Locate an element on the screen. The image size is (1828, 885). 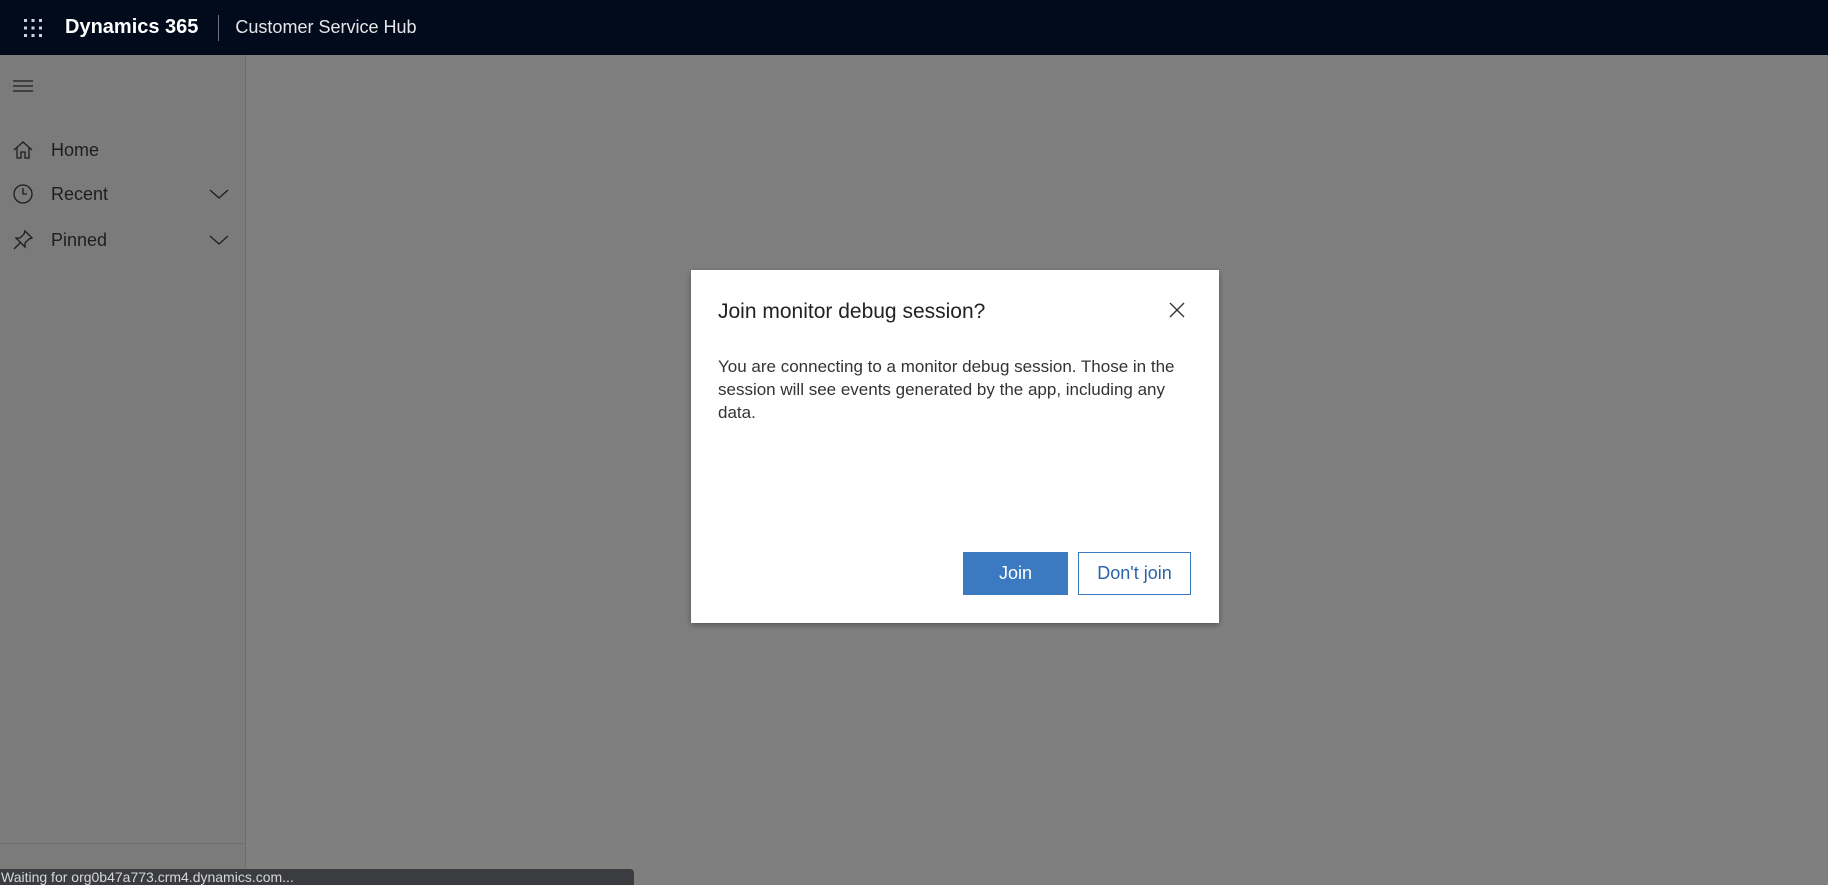
sidebar-item-recent: Recent is located at coordinates (122, 194).